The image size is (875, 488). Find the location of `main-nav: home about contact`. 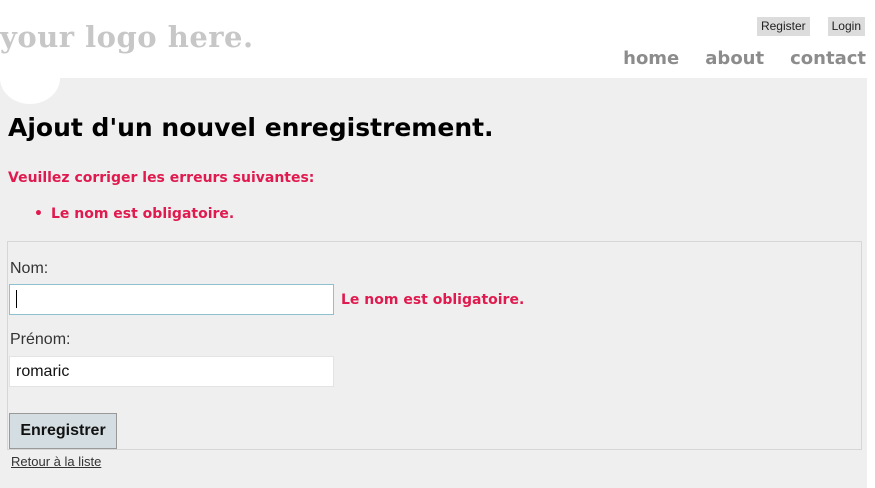

main-nav: home about contact is located at coordinates (744, 58).